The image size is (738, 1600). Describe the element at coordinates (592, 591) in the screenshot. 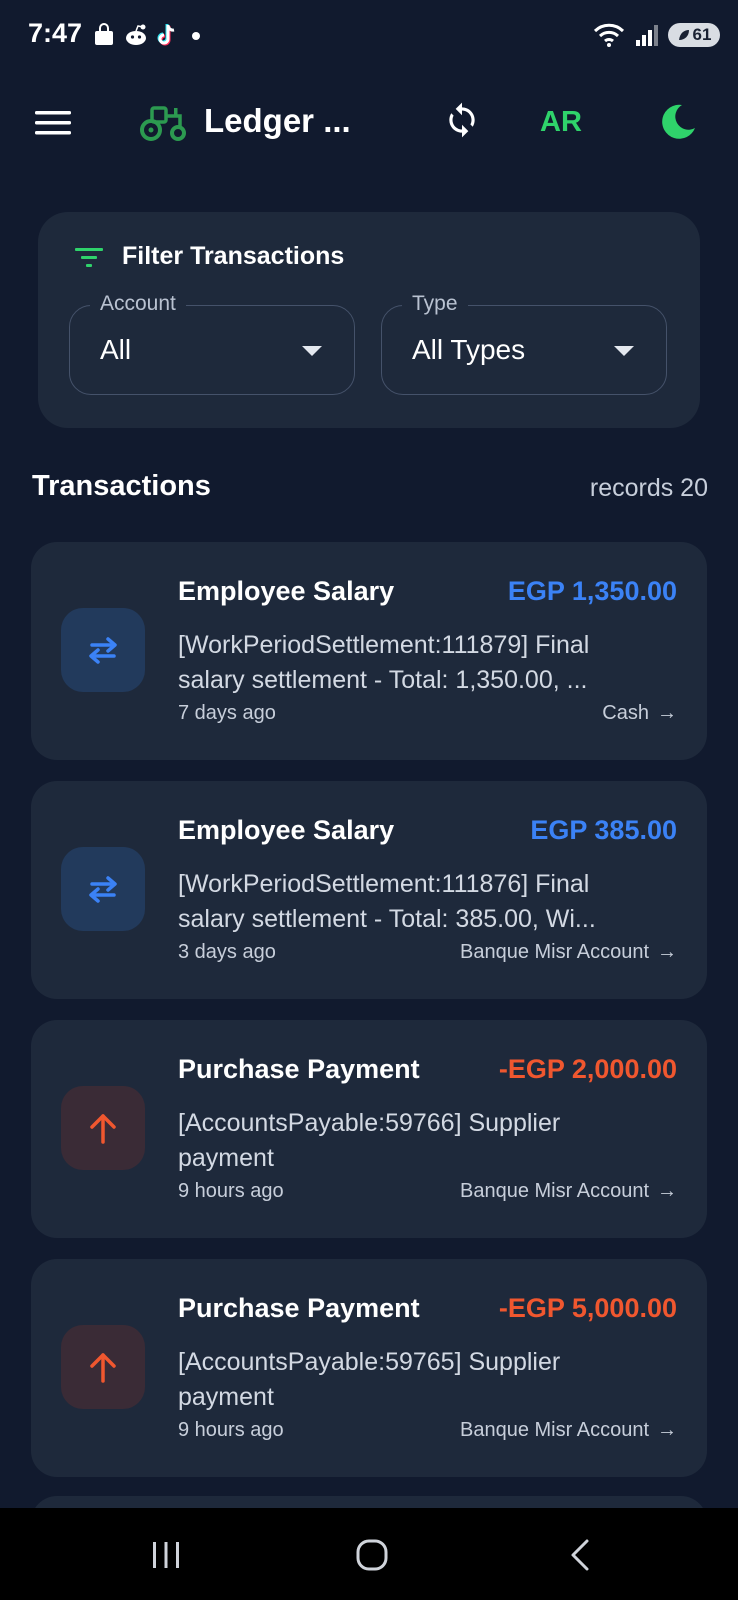

I see `transaction-amount: EGP 1,350.00` at that location.